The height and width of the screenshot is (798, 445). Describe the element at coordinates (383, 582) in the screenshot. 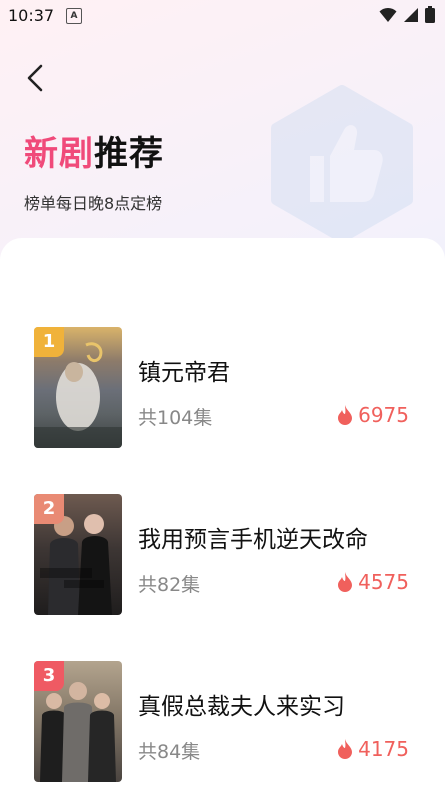

I see `heat-value: 4575` at that location.